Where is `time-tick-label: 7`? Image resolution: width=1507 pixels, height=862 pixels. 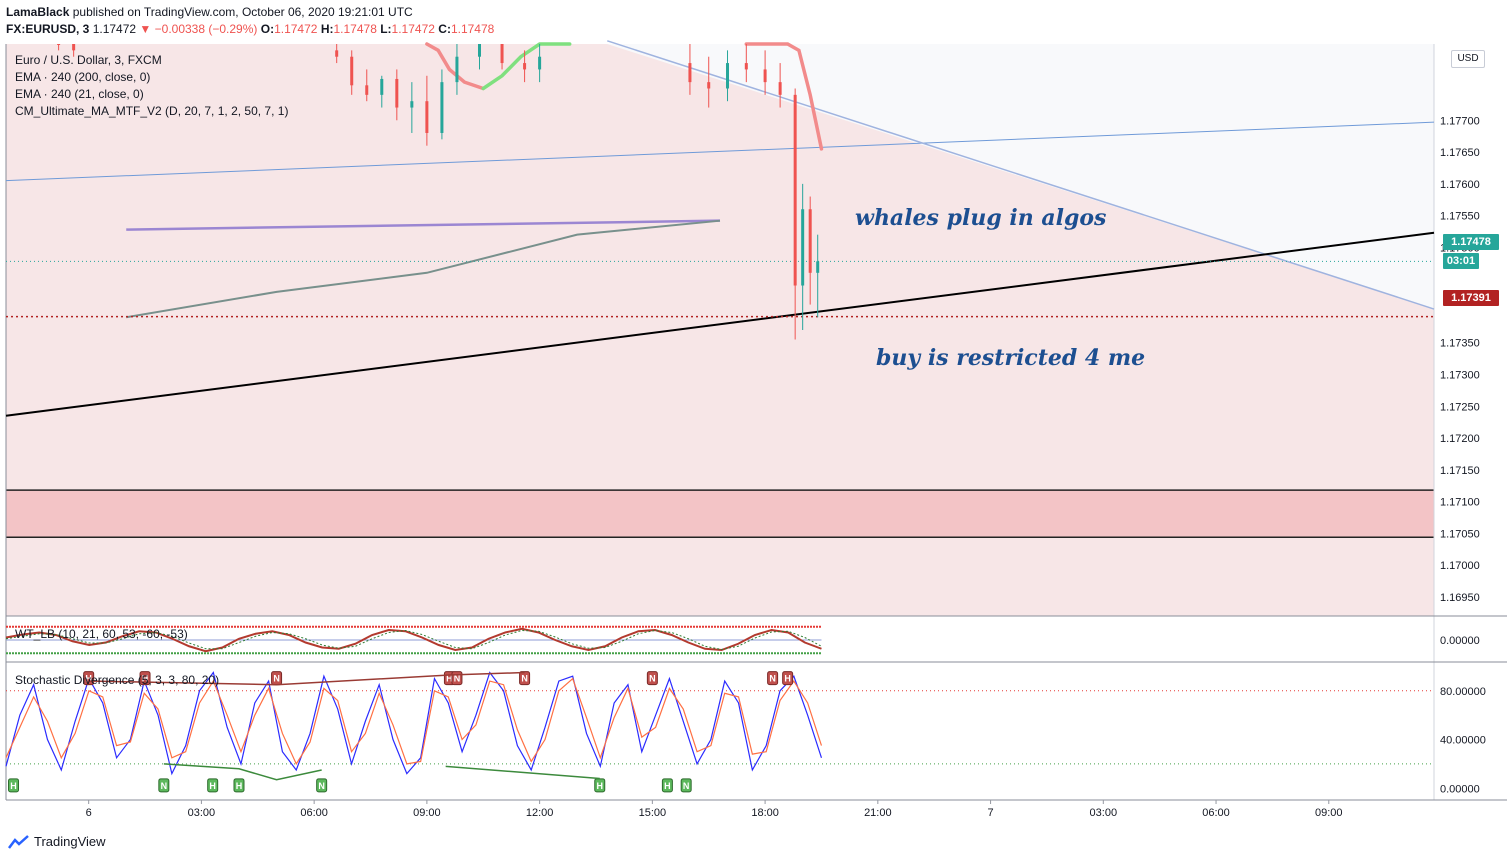 time-tick-label: 7 is located at coordinates (991, 813).